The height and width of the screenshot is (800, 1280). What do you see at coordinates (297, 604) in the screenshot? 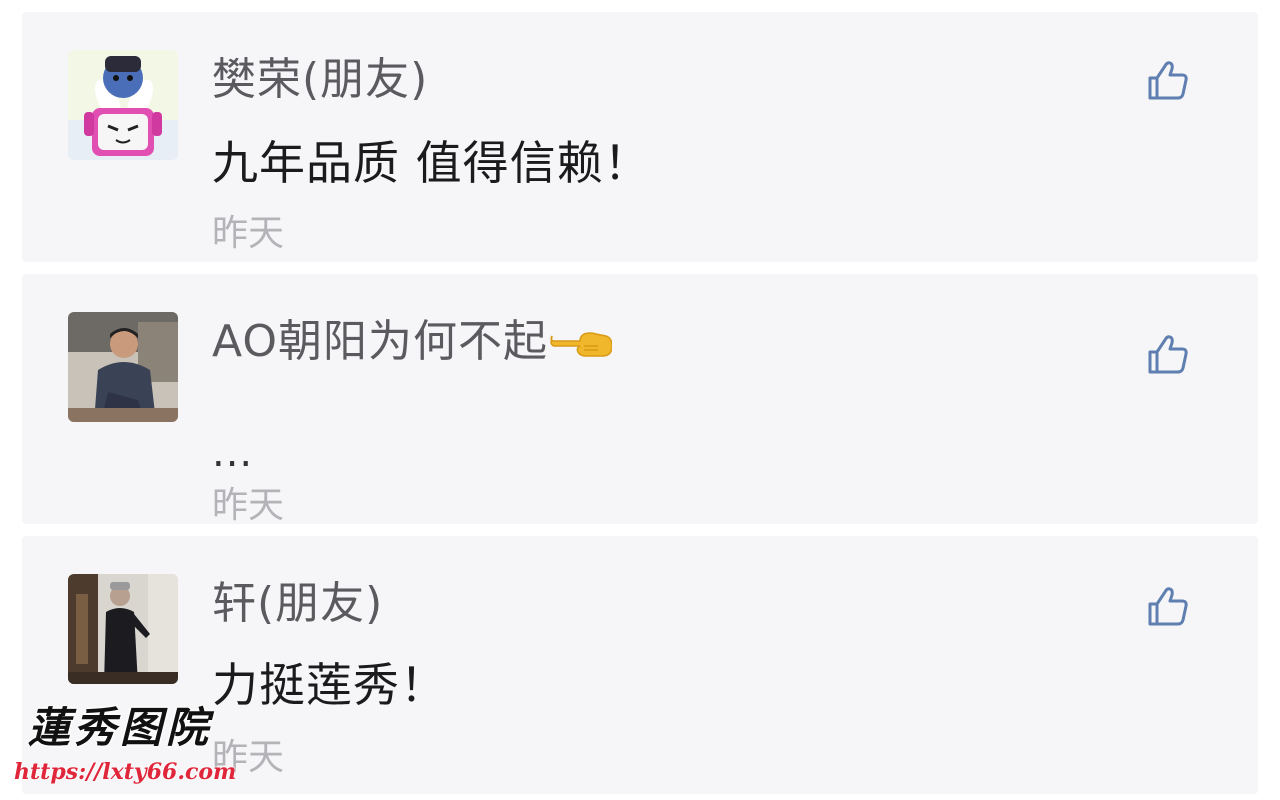
I see `commenter-name: 轩(朋友)` at bounding box center [297, 604].